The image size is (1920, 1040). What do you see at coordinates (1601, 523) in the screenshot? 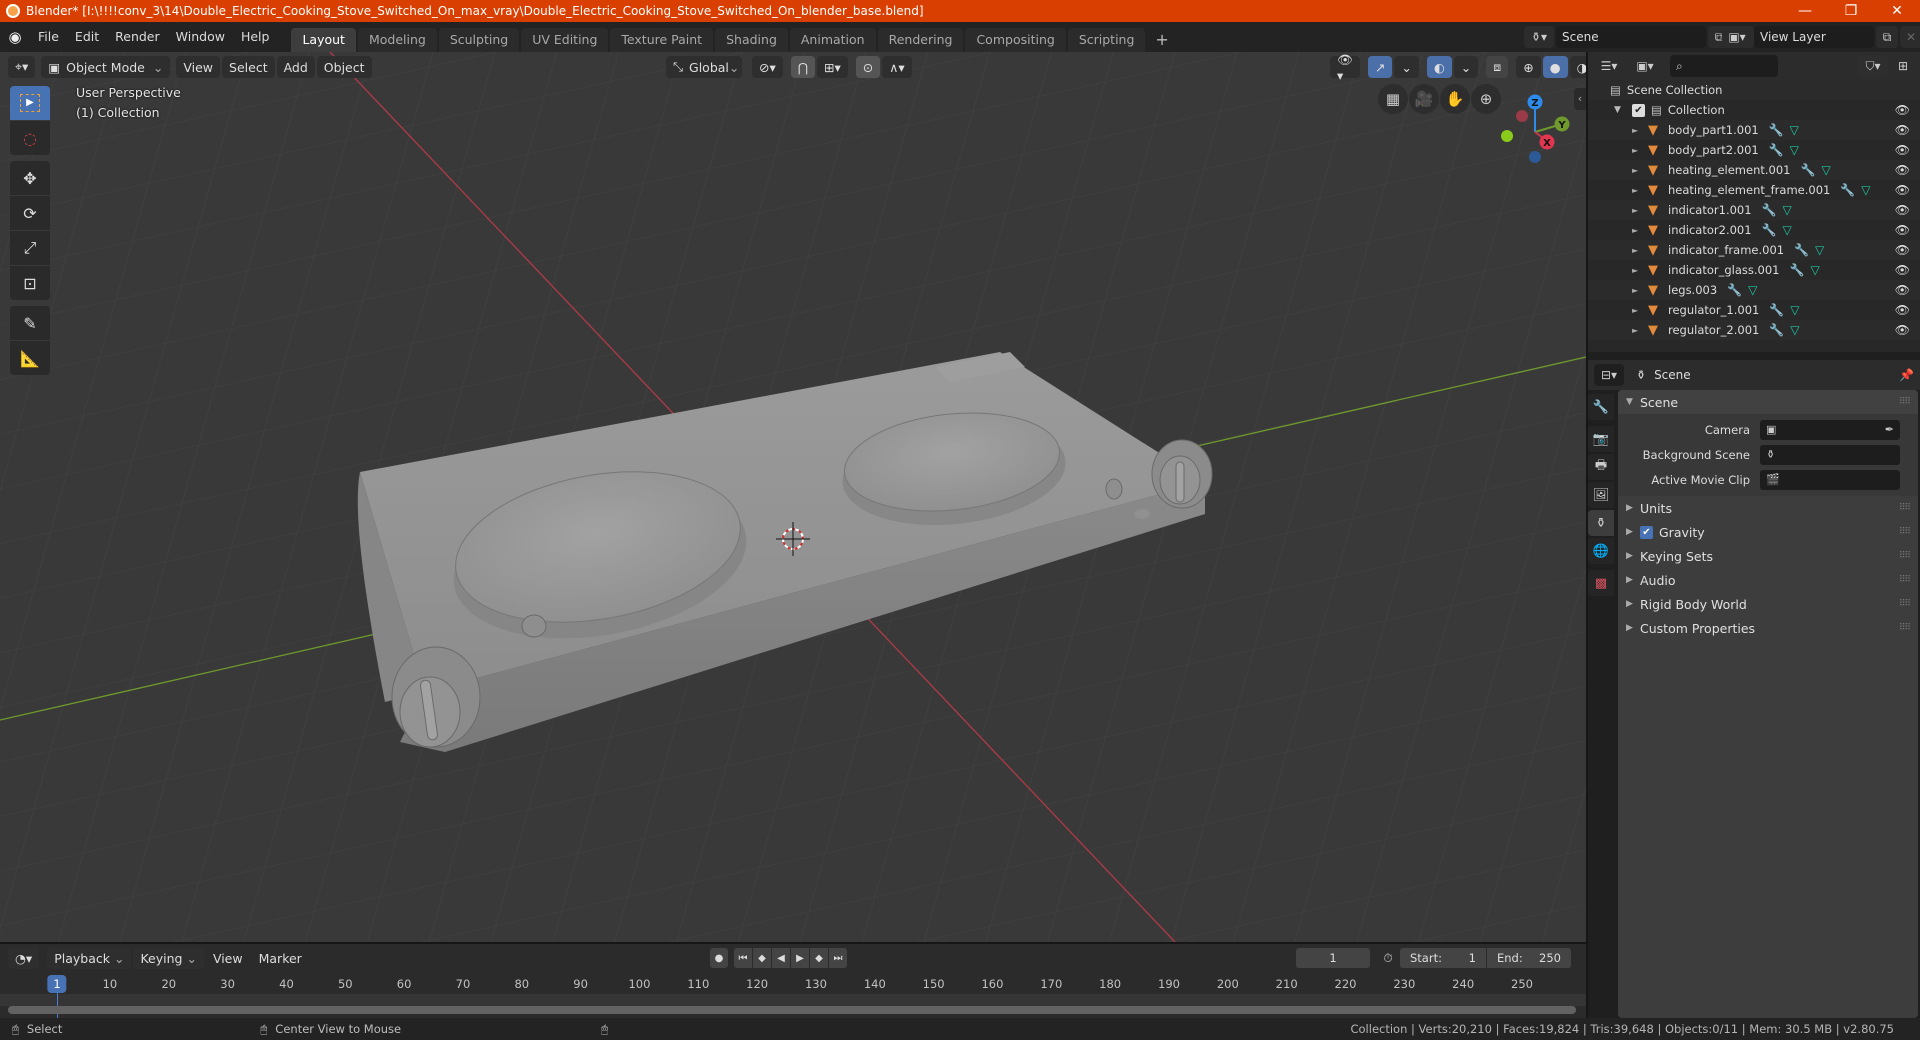
I see `scene-tab-icon: ⚱` at bounding box center [1601, 523].